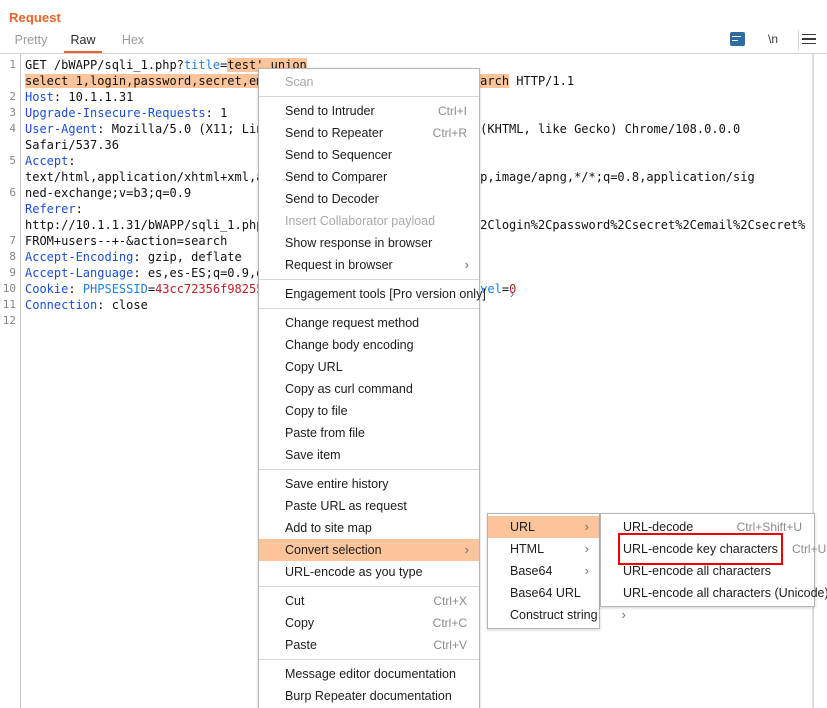  What do you see at coordinates (369, 433) in the screenshot?
I see `menu-item-paste-from-file: Paste from file` at bounding box center [369, 433].